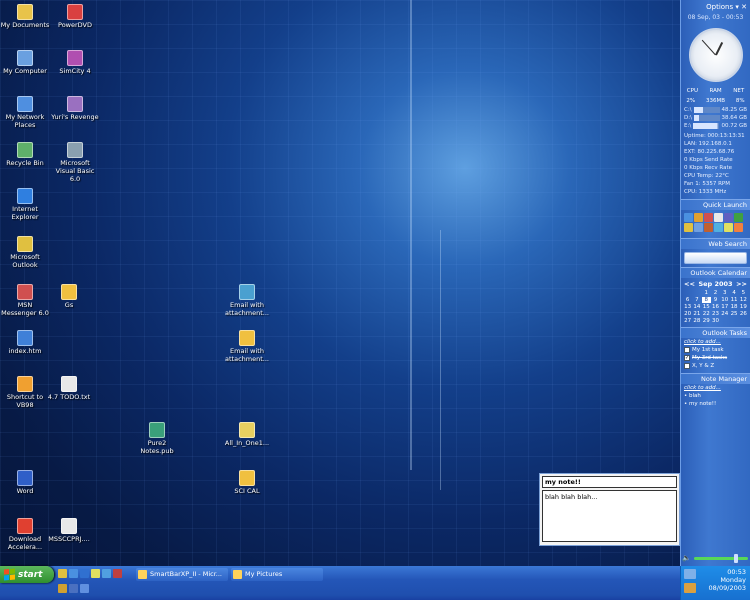  Describe the element at coordinates (715, 293) in the screenshot. I see `calendar-day: 2` at that location.